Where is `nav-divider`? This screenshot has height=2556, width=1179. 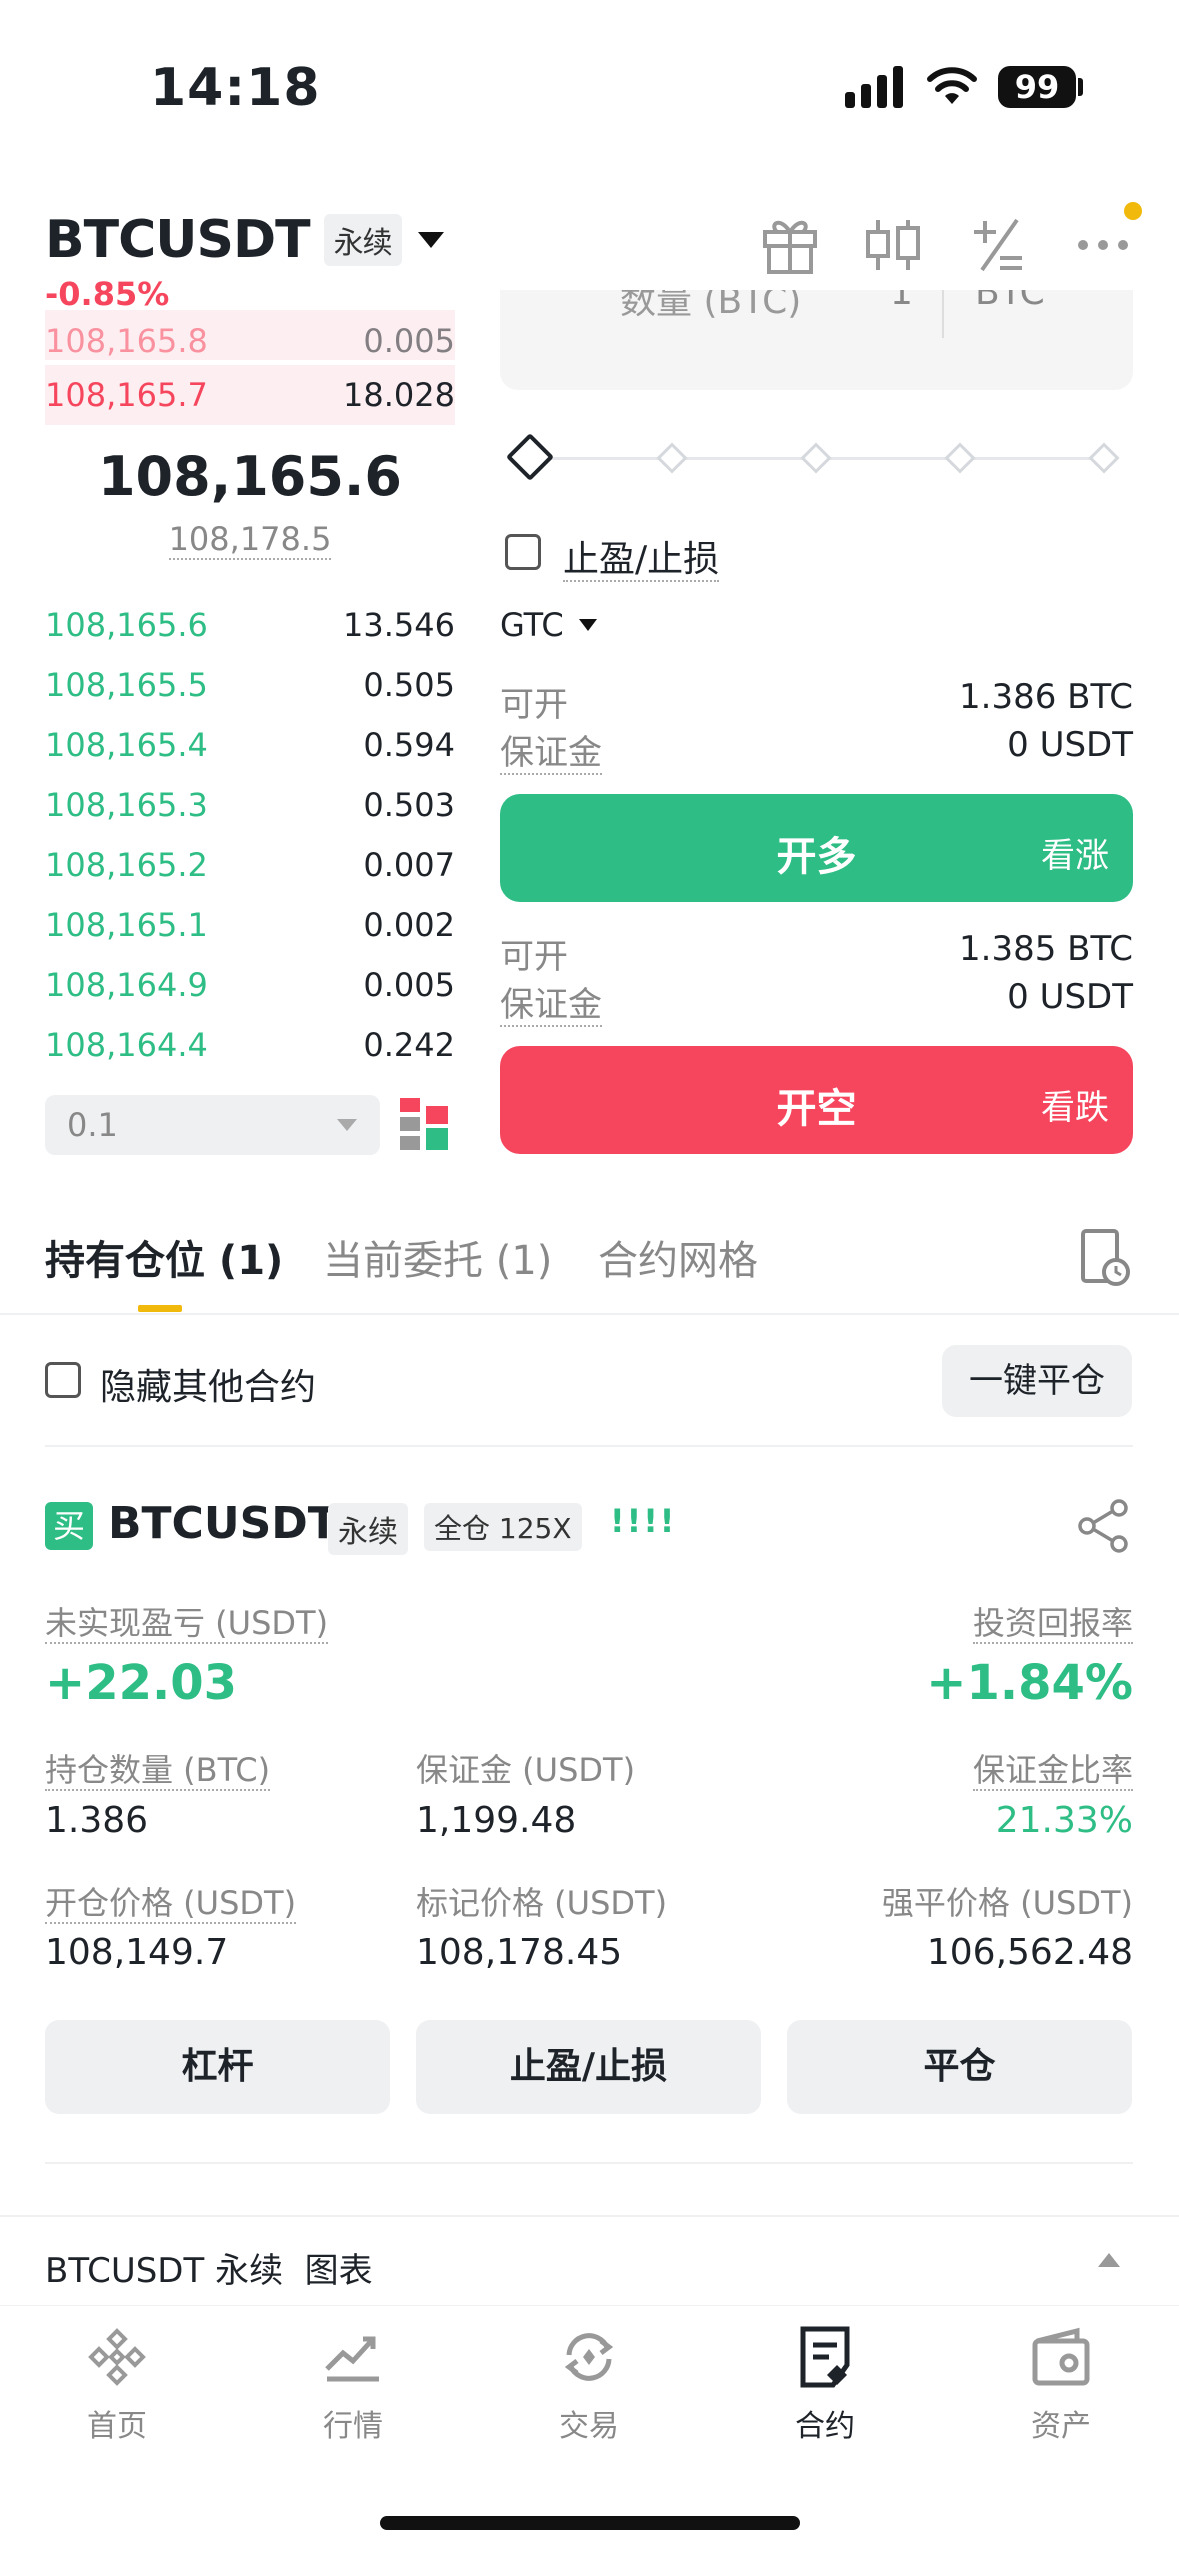 nav-divider is located at coordinates (589, 2305).